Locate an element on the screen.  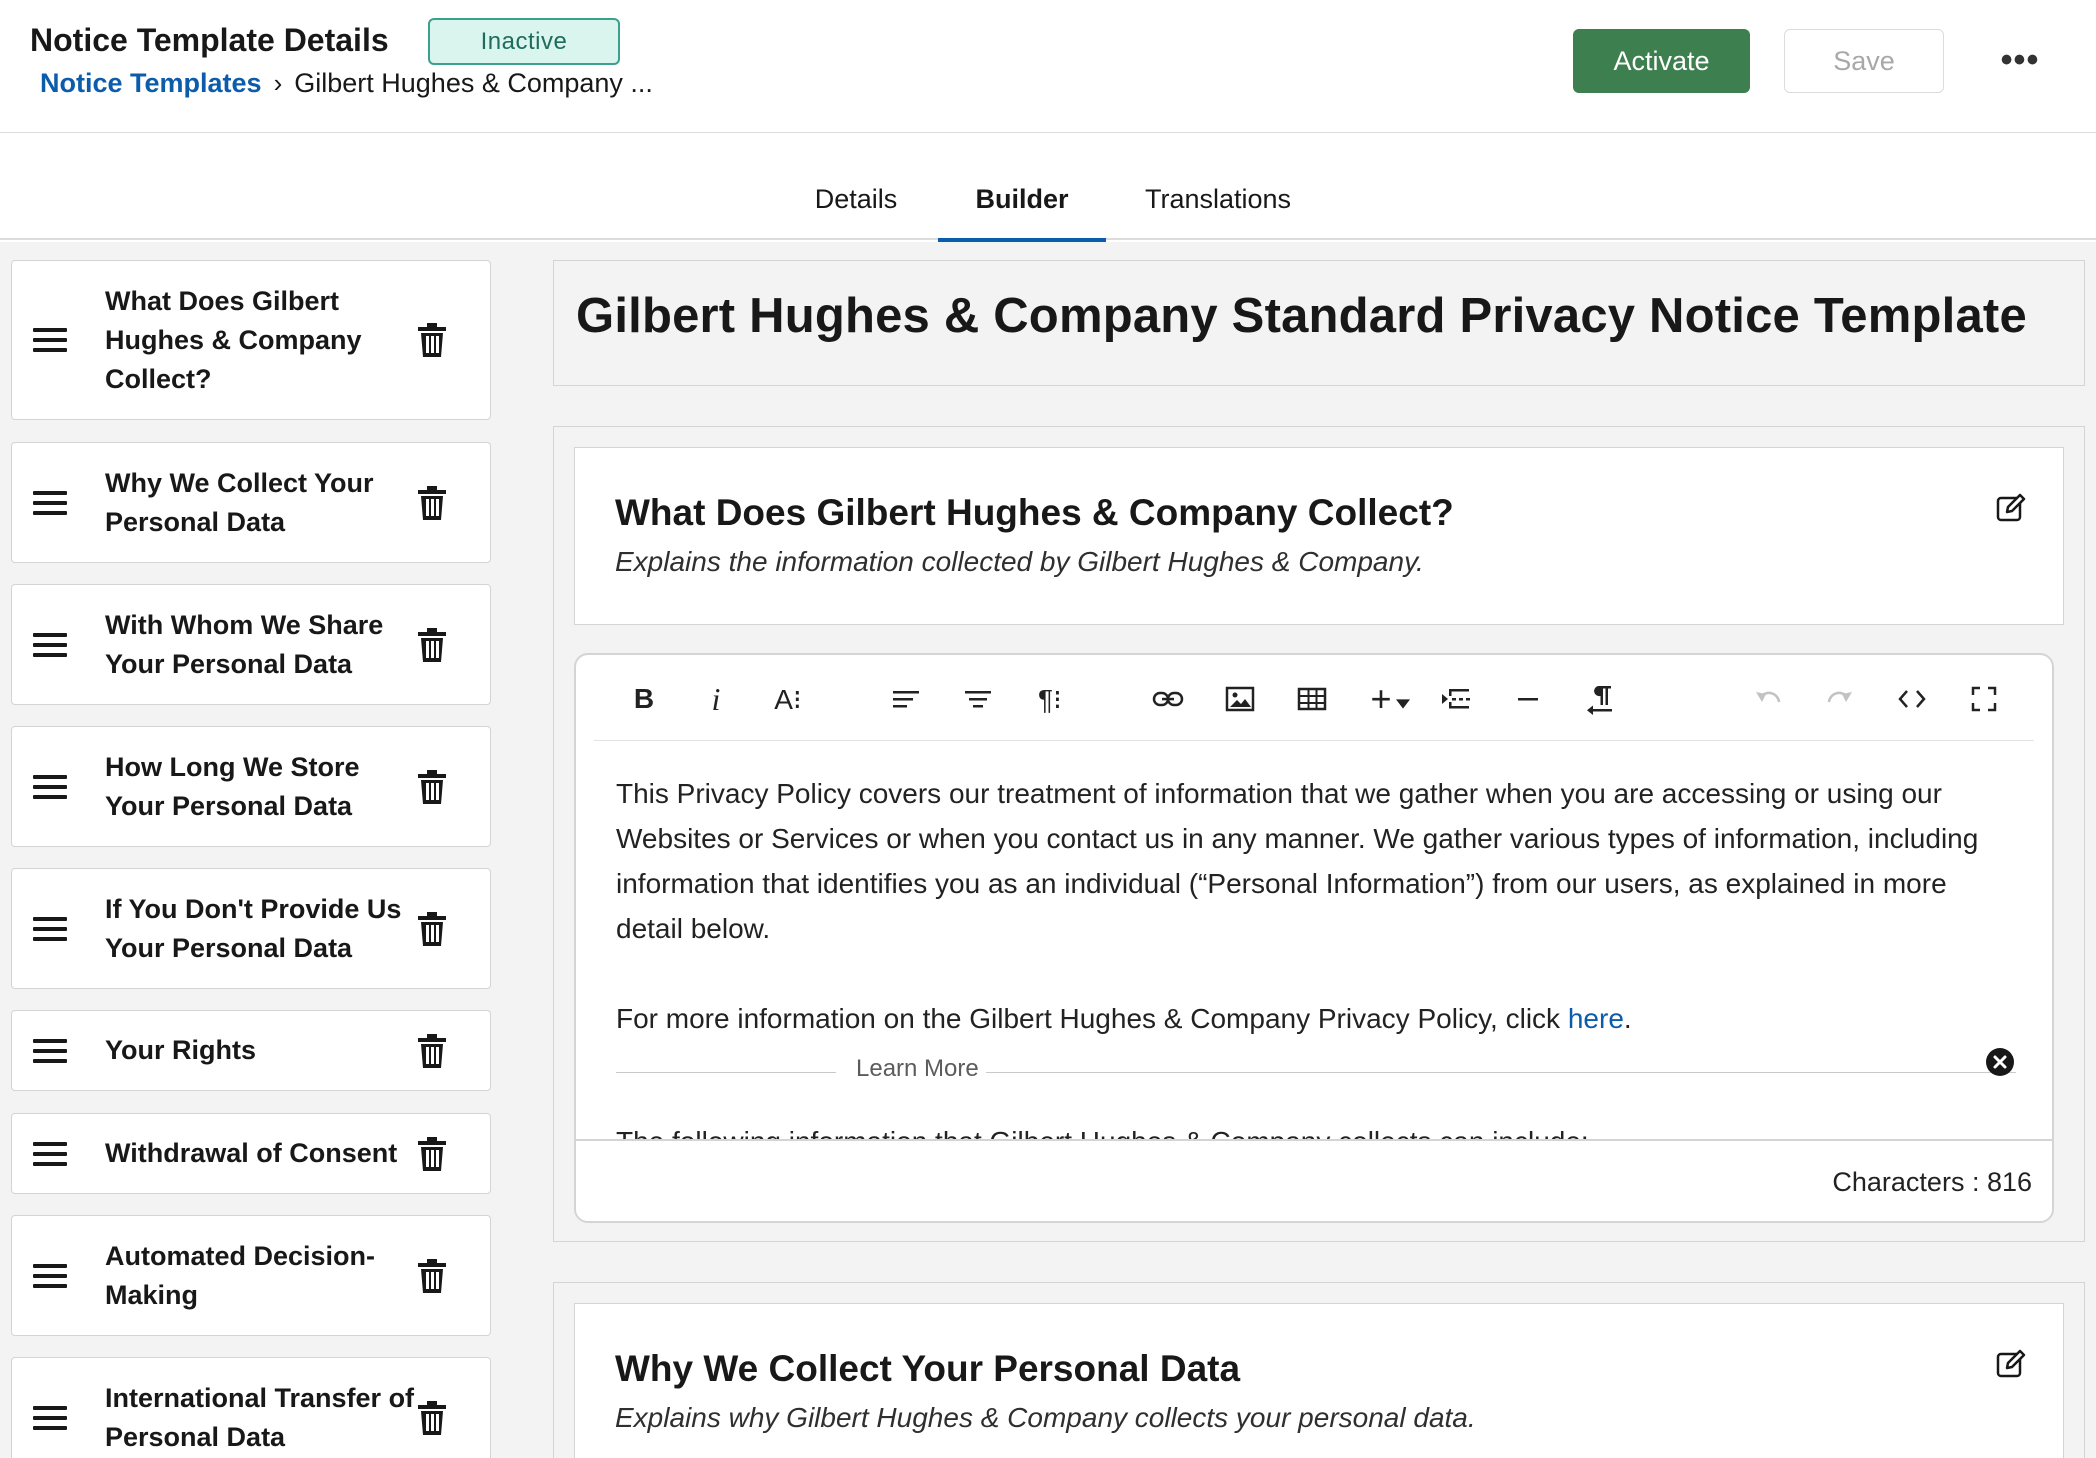
save-button: Save is located at coordinates (1864, 61).